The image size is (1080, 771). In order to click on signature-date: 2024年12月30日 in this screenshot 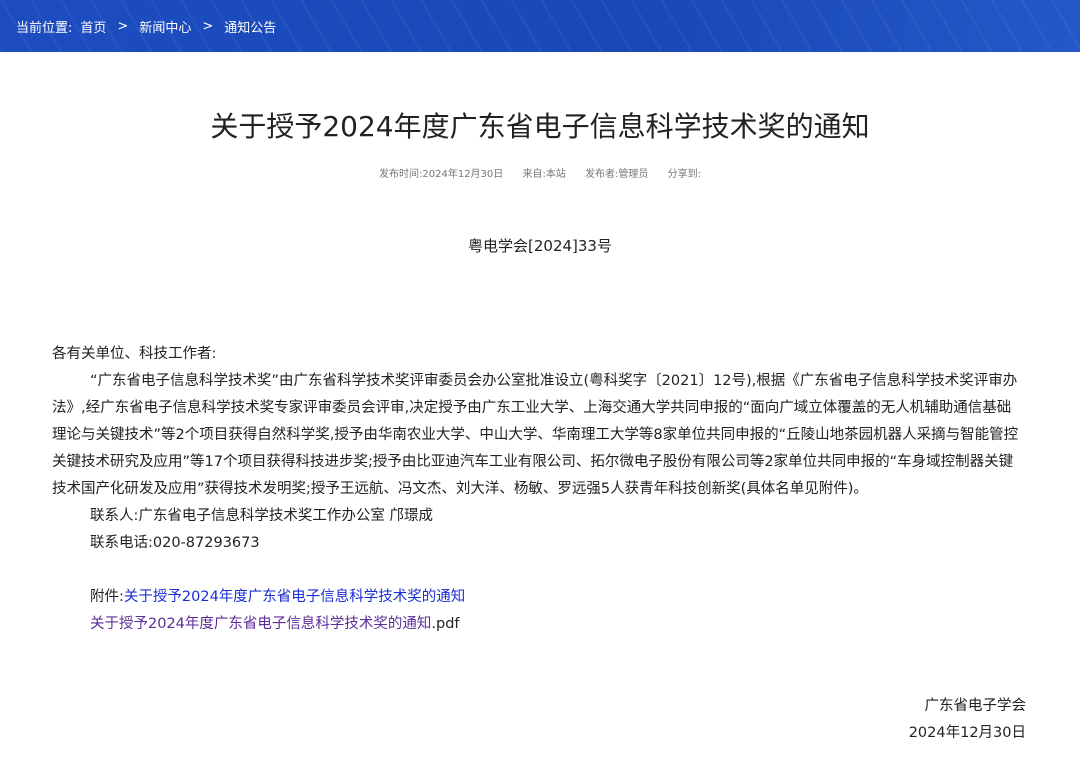, I will do `click(967, 733)`.